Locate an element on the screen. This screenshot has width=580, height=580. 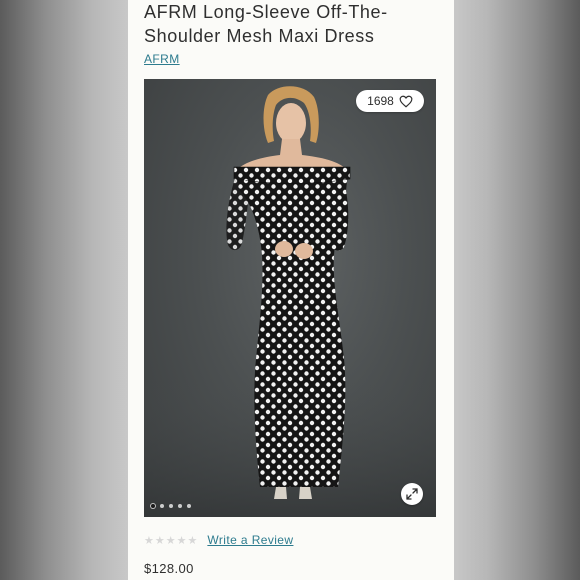
heart-icon is located at coordinates (406, 101).